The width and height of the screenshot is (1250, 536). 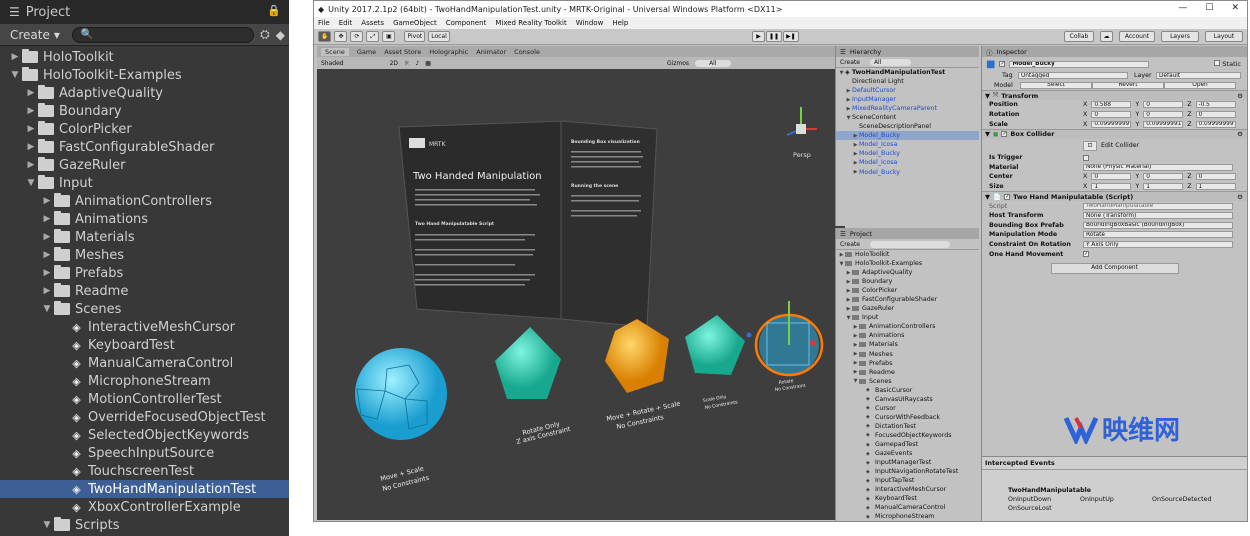 I want to click on folder-item: ▶ Materials, so click(x=144, y=237).